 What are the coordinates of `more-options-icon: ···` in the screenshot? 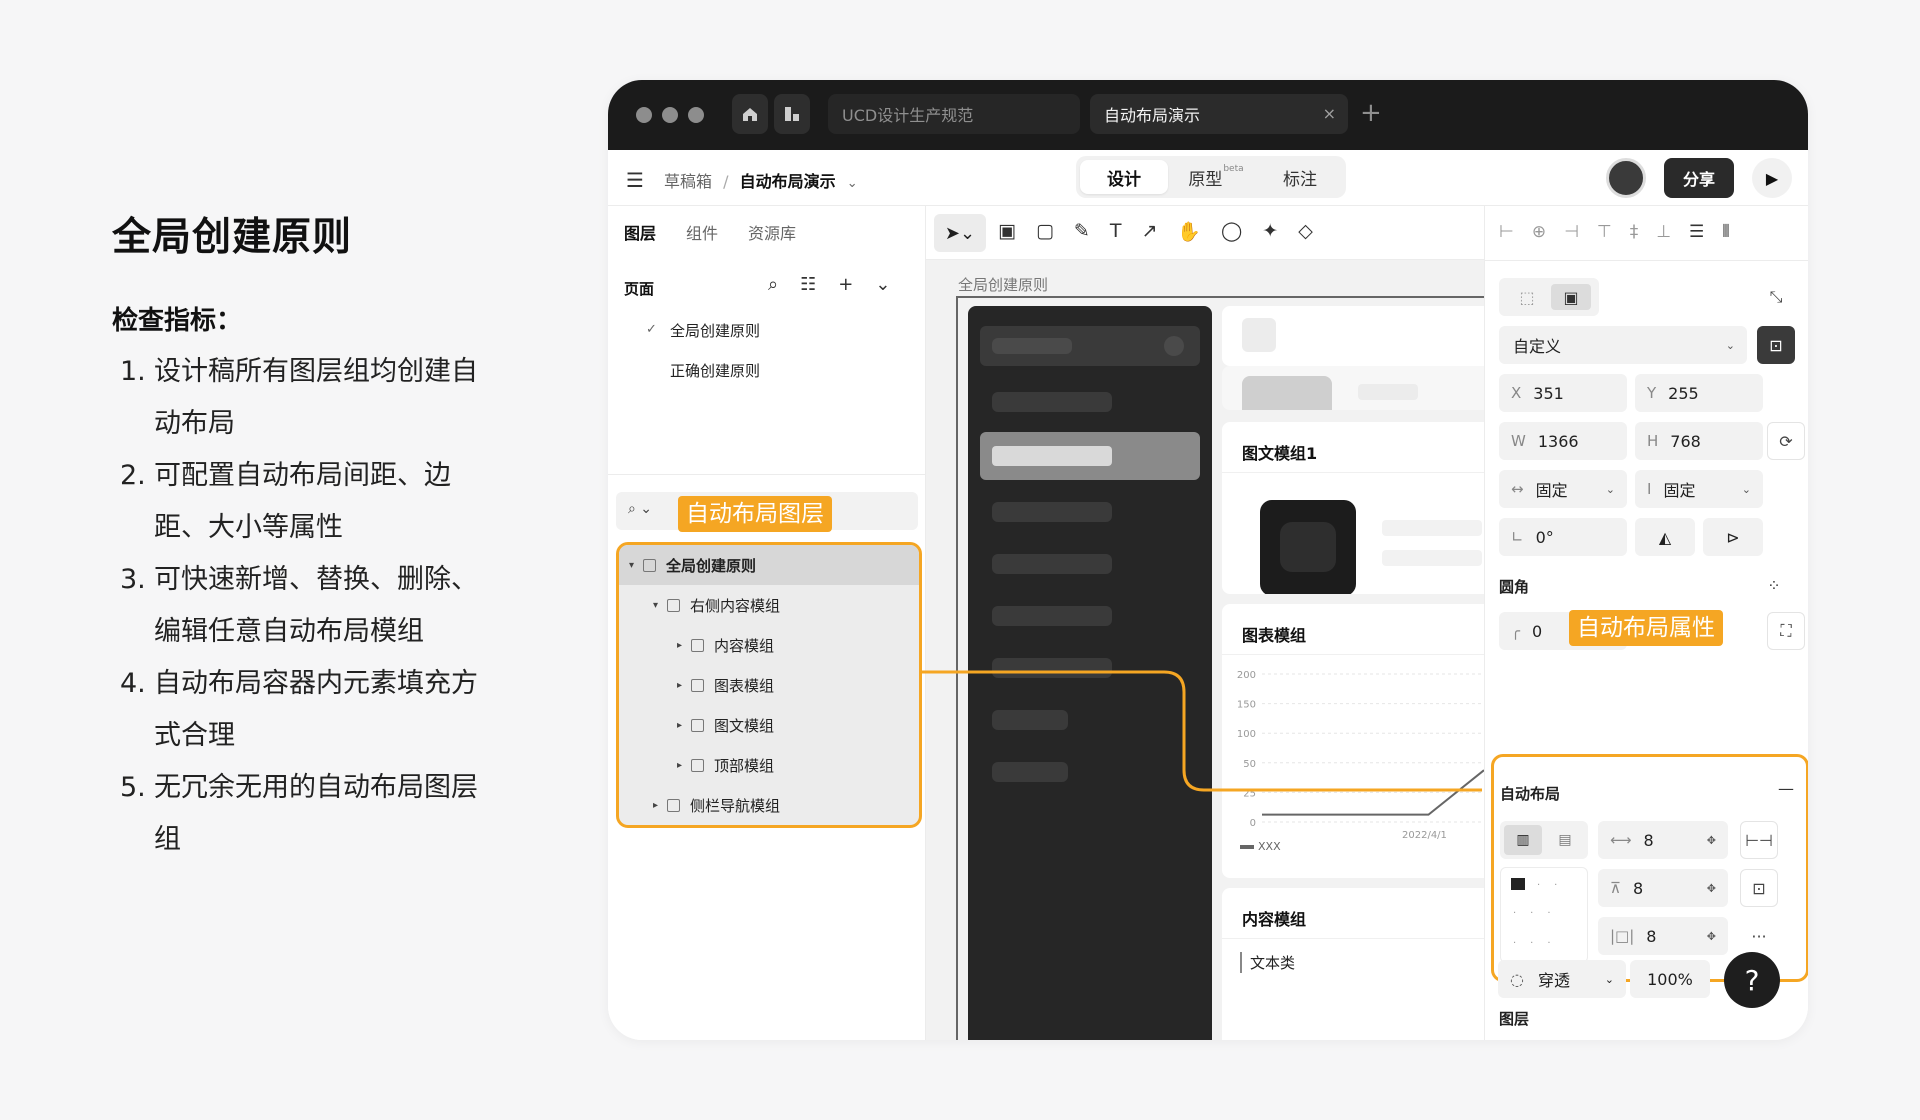 It's located at (1759, 936).